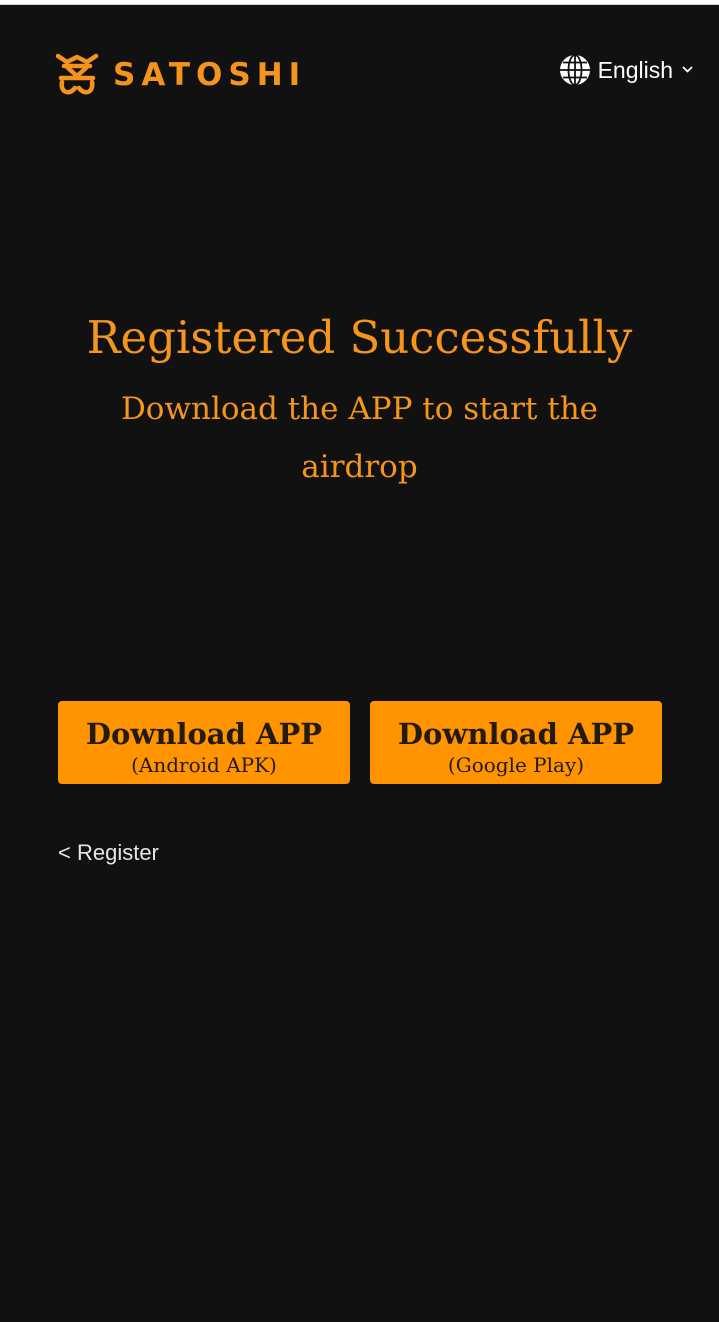 This screenshot has width=719, height=1322. Describe the element at coordinates (359, 2) in the screenshot. I see `top-border` at that location.